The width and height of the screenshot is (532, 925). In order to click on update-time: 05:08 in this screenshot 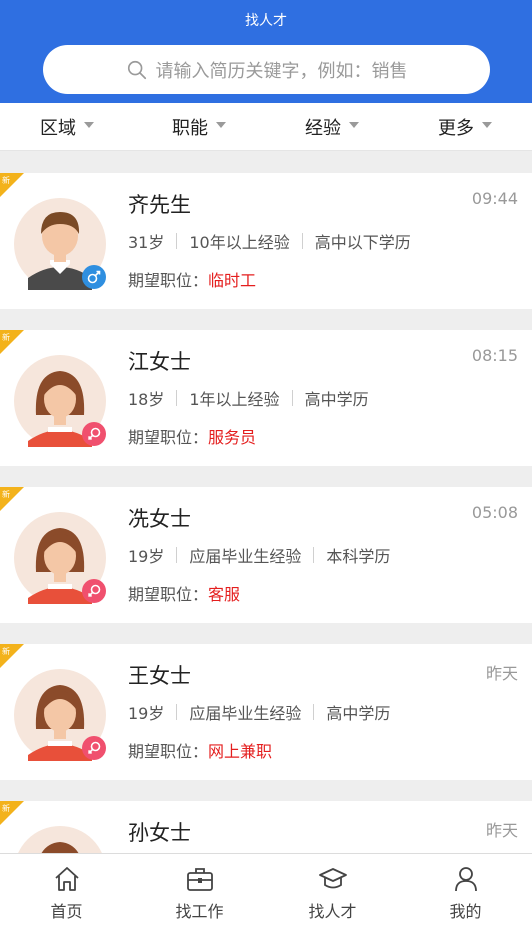, I will do `click(494, 512)`.